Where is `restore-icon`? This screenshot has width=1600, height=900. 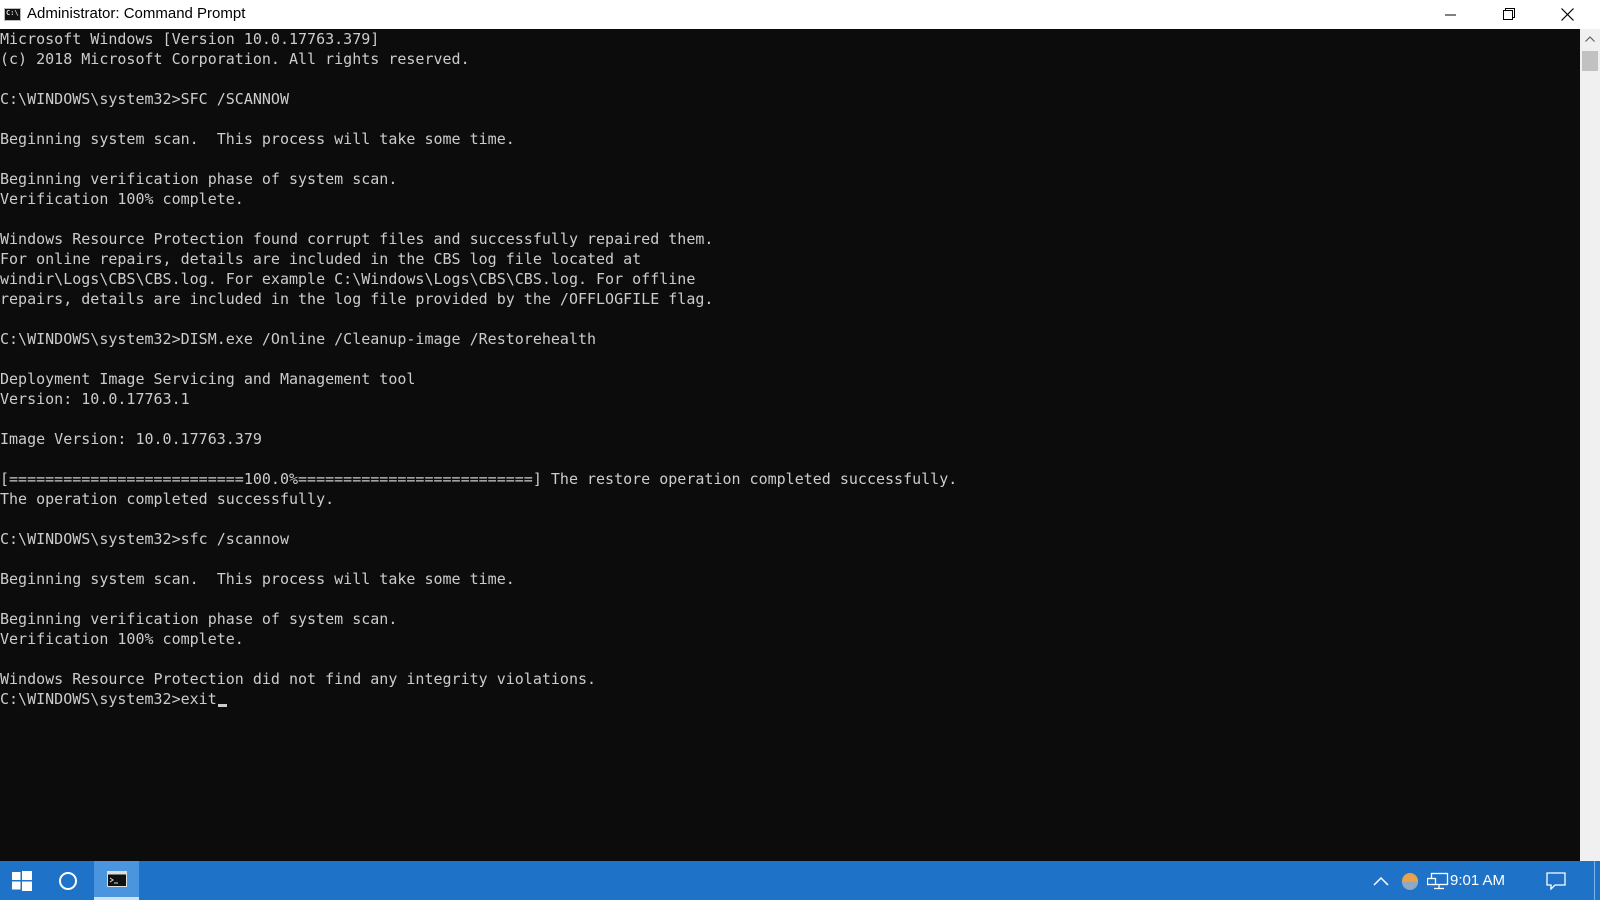 restore-icon is located at coordinates (1508, 14).